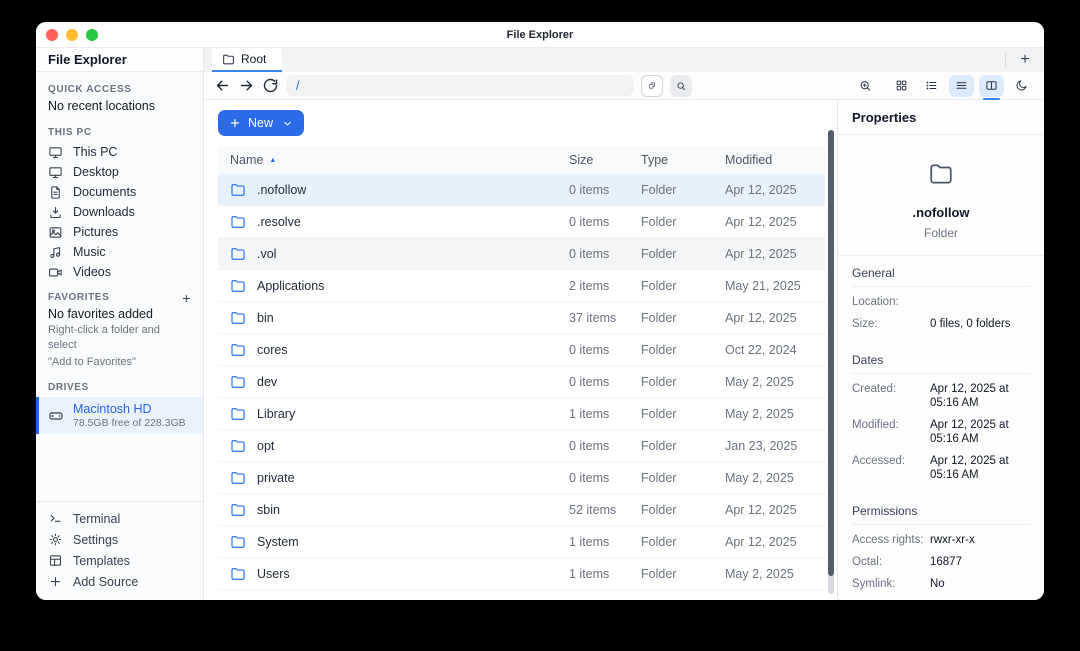 The width and height of the screenshot is (1080, 651). I want to click on created-value: Apr 12, 2025 at 05:16 AM, so click(969, 396).